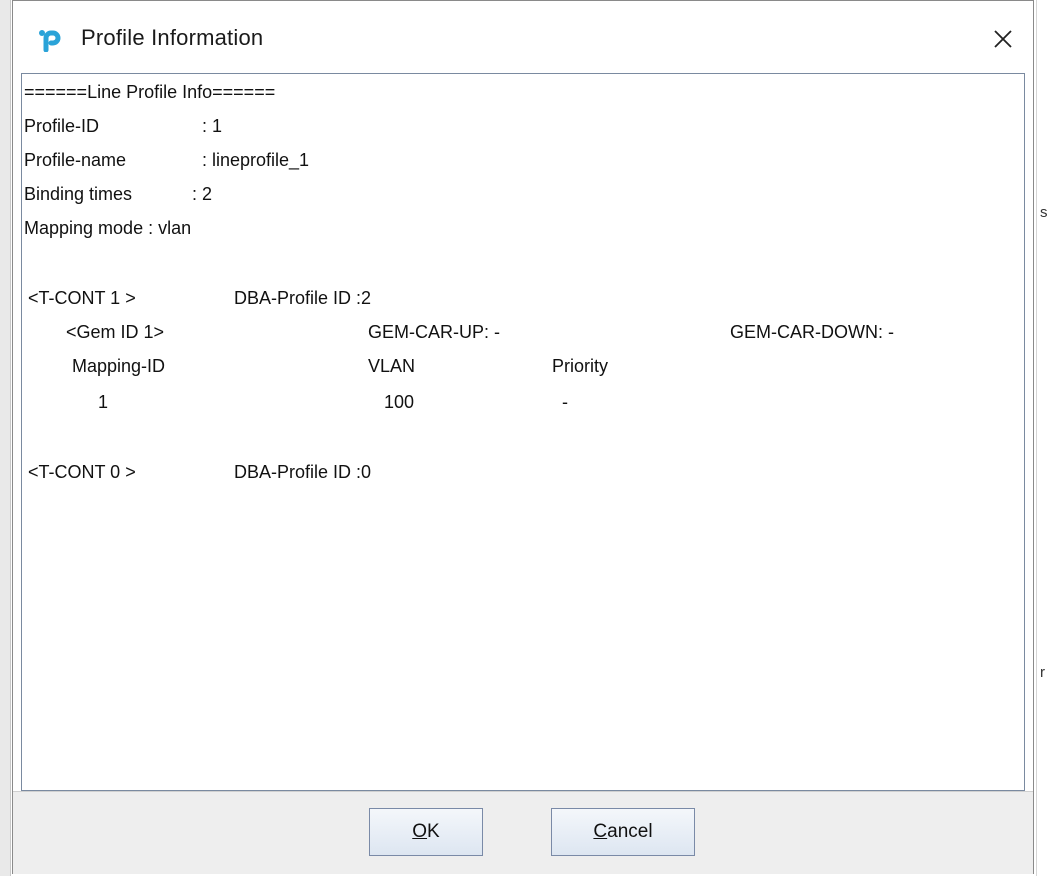 This screenshot has height=876, width=1048. What do you see at coordinates (115, 332) in the screenshot?
I see `gem-id-label: <Gem ID 1>` at bounding box center [115, 332].